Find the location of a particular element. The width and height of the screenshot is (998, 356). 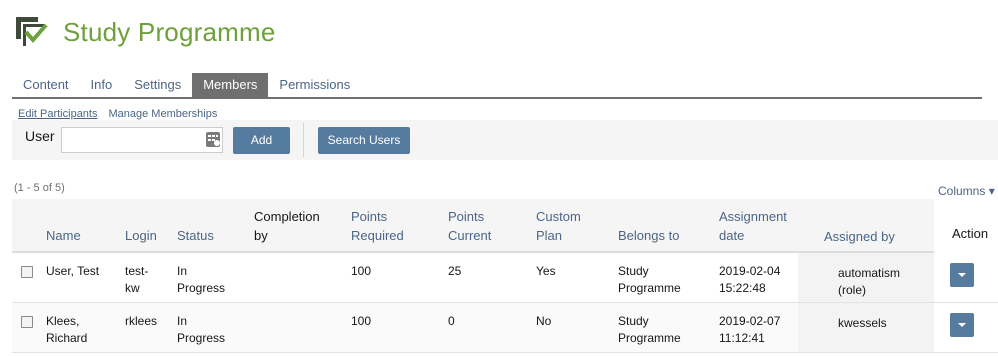

cell-date-line2: 15:22:48 is located at coordinates (742, 288).